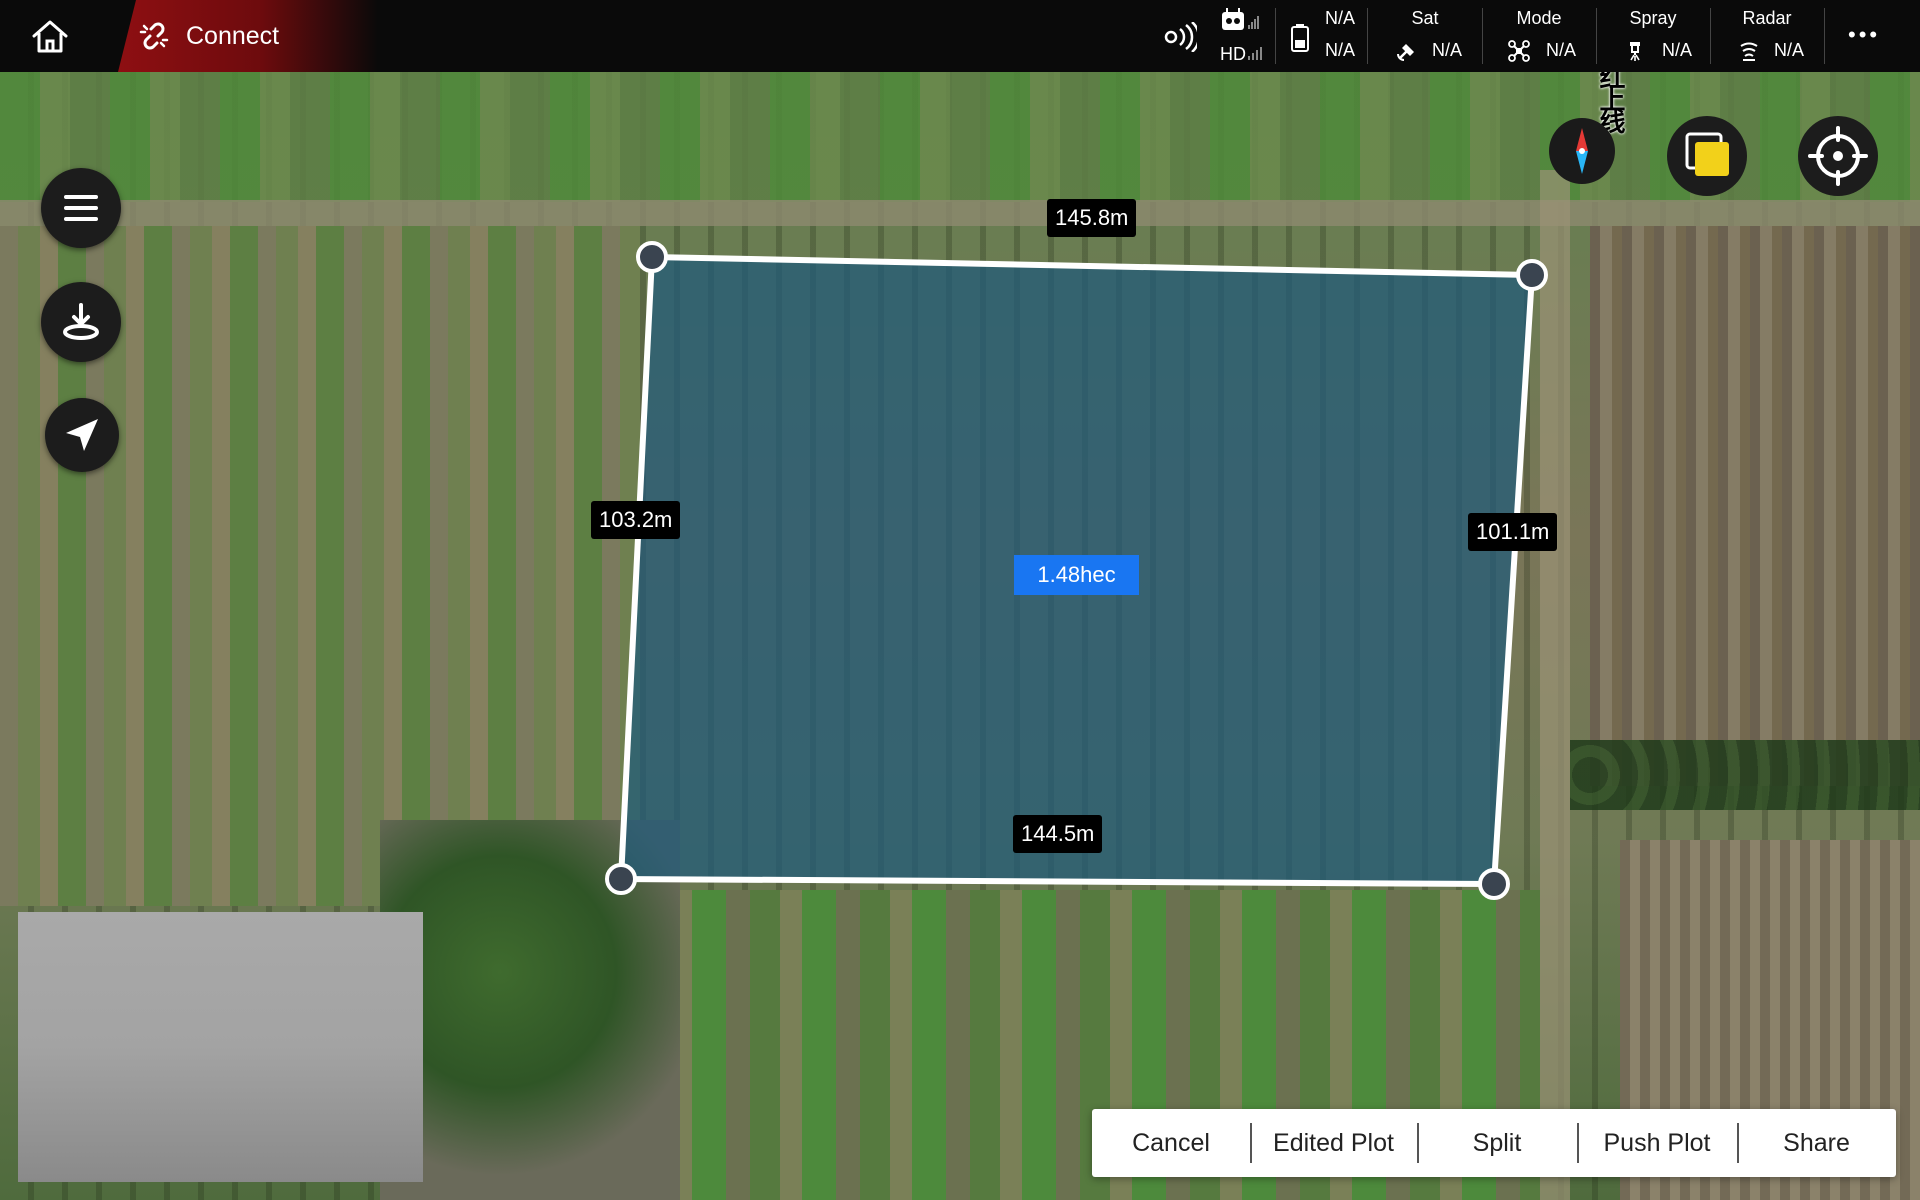 The height and width of the screenshot is (1200, 1920). What do you see at coordinates (1635, 51) in the screenshot?
I see `spray-nozzle-icon` at bounding box center [1635, 51].